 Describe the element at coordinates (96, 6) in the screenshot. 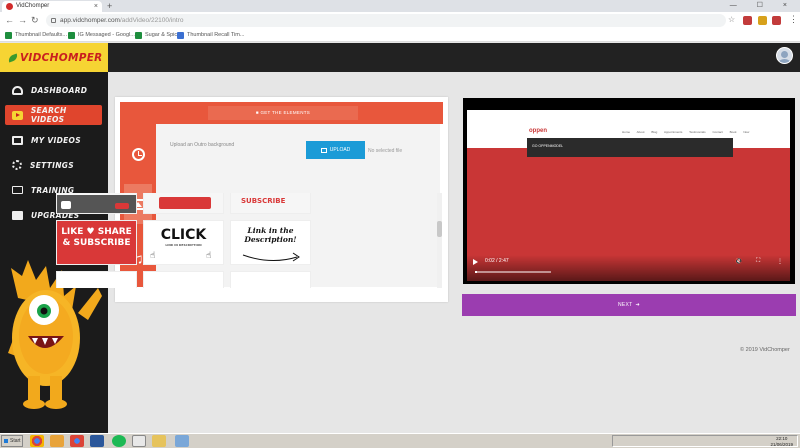

I see `close-tab-icon: ×` at that location.